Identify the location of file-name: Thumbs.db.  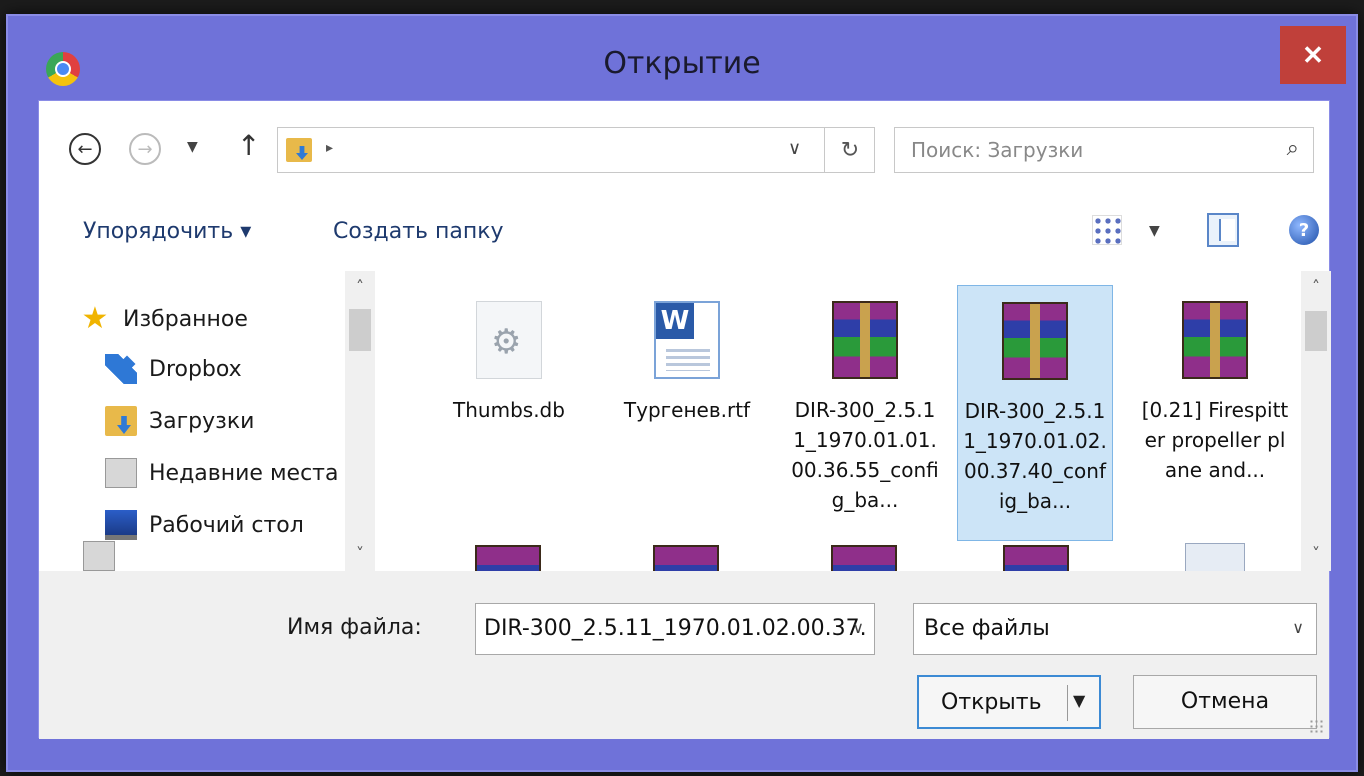
(509, 410).